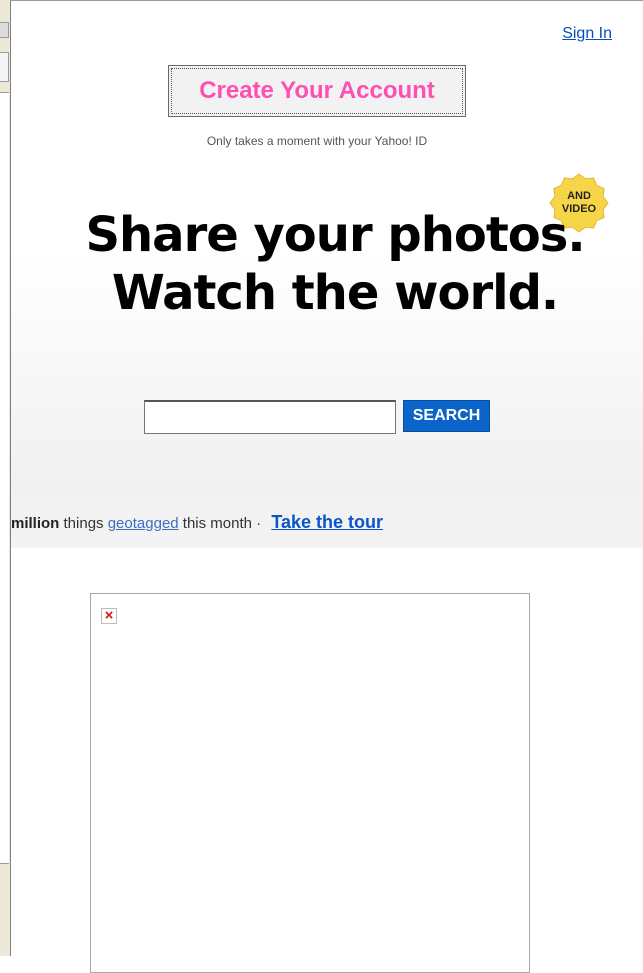 The width and height of the screenshot is (643, 973). I want to click on stats-count: million, so click(35, 523).